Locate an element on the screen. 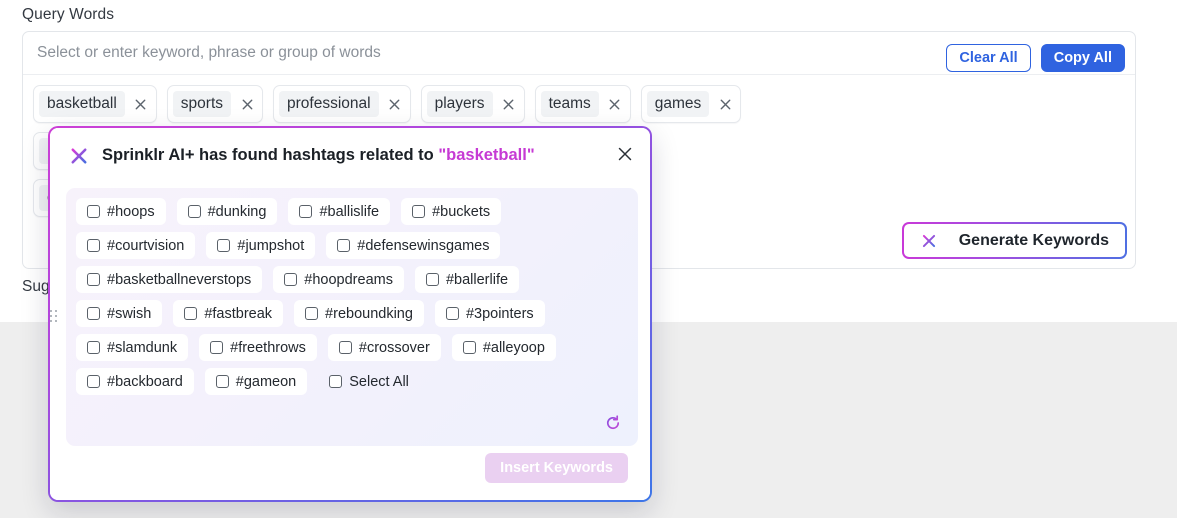 The height and width of the screenshot is (518, 1177). hashtag-label: #hoops is located at coordinates (131, 211).